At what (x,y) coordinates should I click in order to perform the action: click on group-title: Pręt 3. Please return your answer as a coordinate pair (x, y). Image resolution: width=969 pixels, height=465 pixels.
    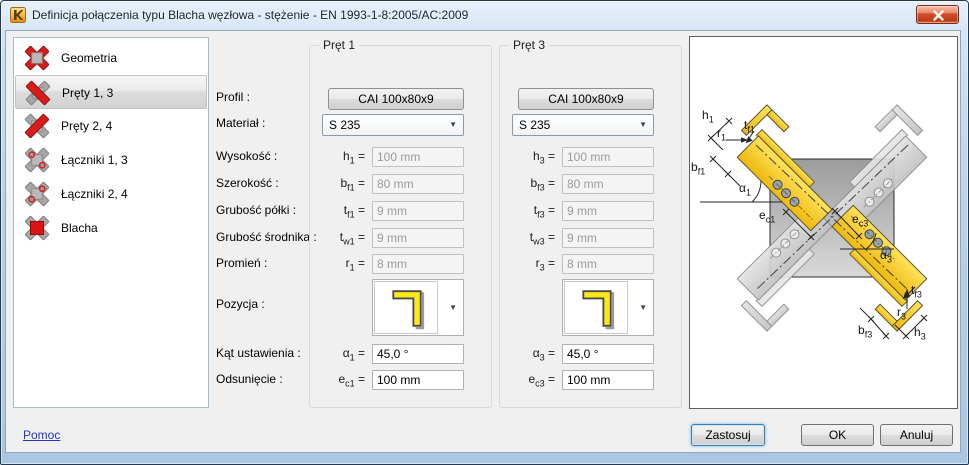
    Looking at the image, I should click on (529, 45).